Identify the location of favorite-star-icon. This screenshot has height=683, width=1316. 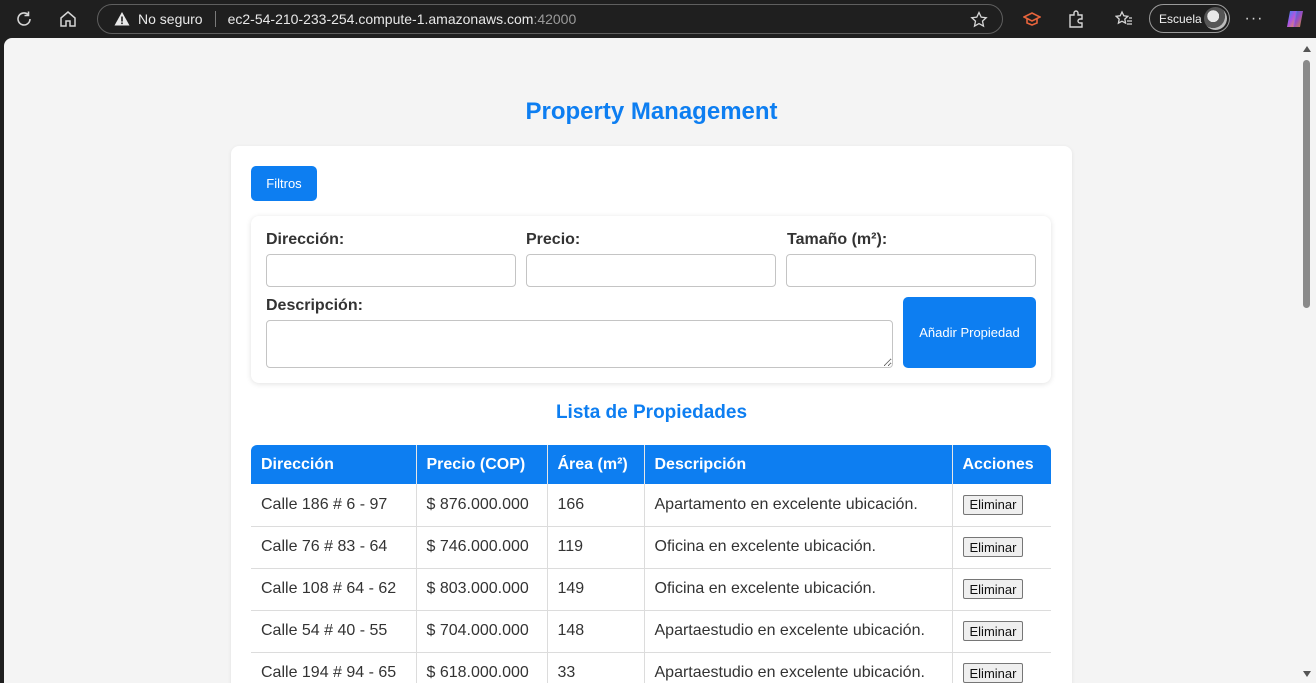
(979, 20).